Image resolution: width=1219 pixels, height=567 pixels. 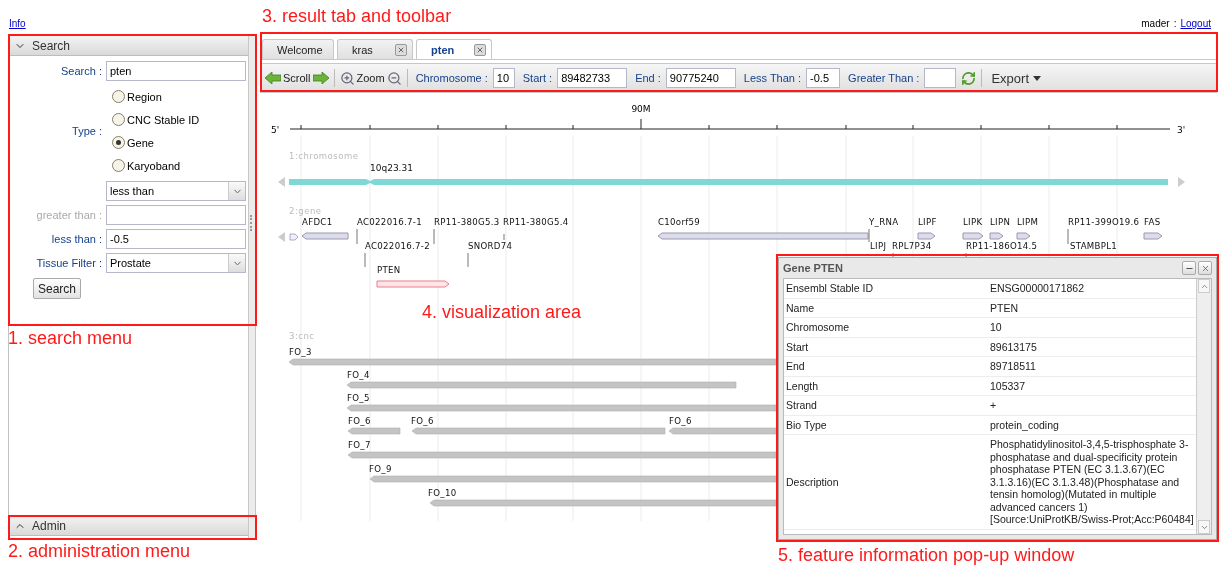 What do you see at coordinates (176, 239) in the screenshot?
I see `text-field: -0.5` at bounding box center [176, 239].